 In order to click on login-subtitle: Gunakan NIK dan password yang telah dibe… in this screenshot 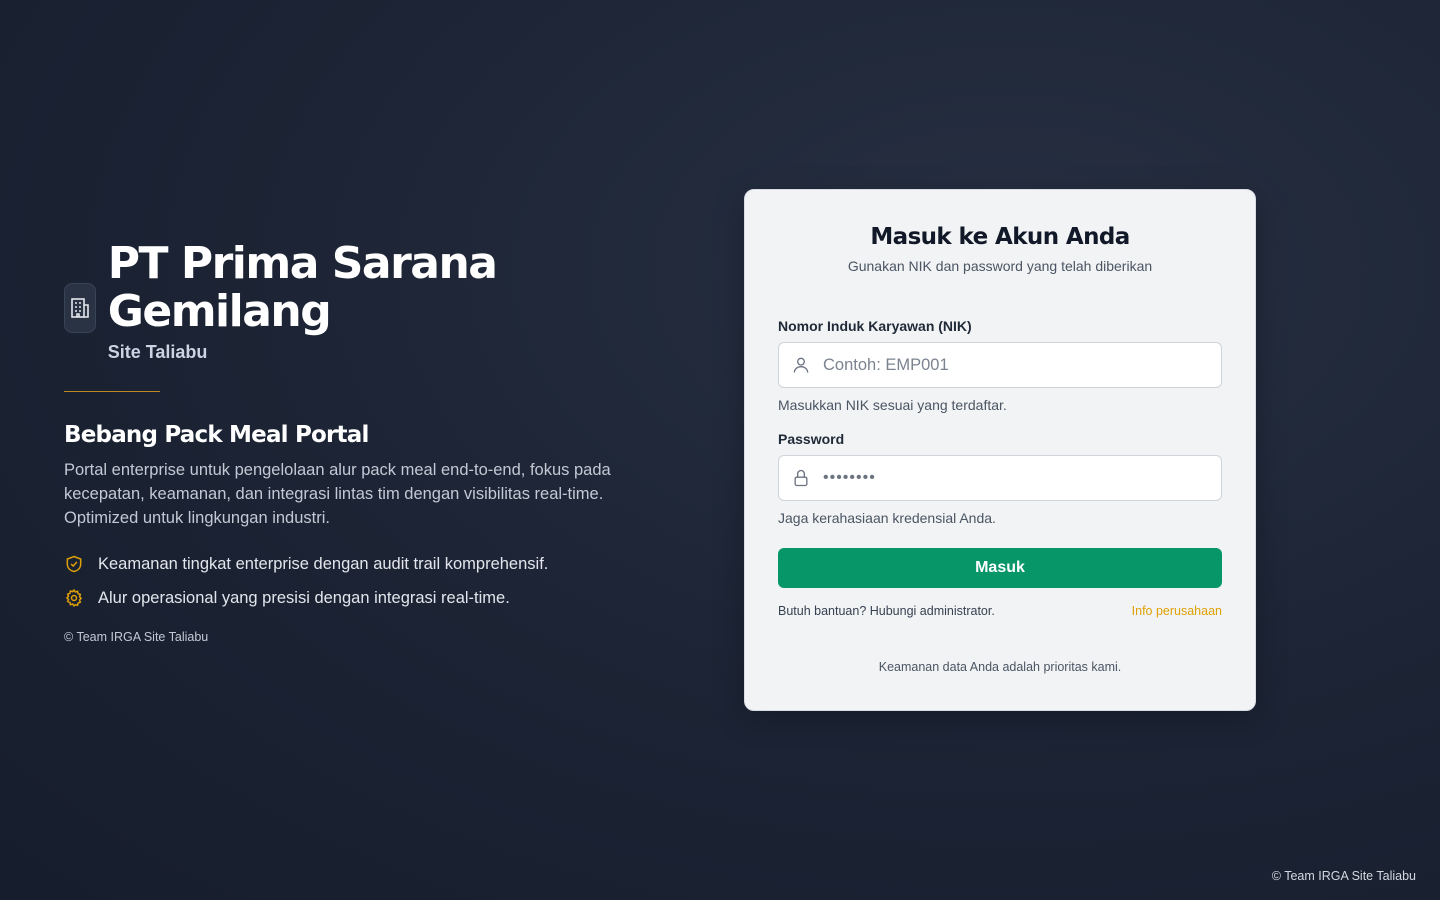, I will do `click(1000, 266)`.